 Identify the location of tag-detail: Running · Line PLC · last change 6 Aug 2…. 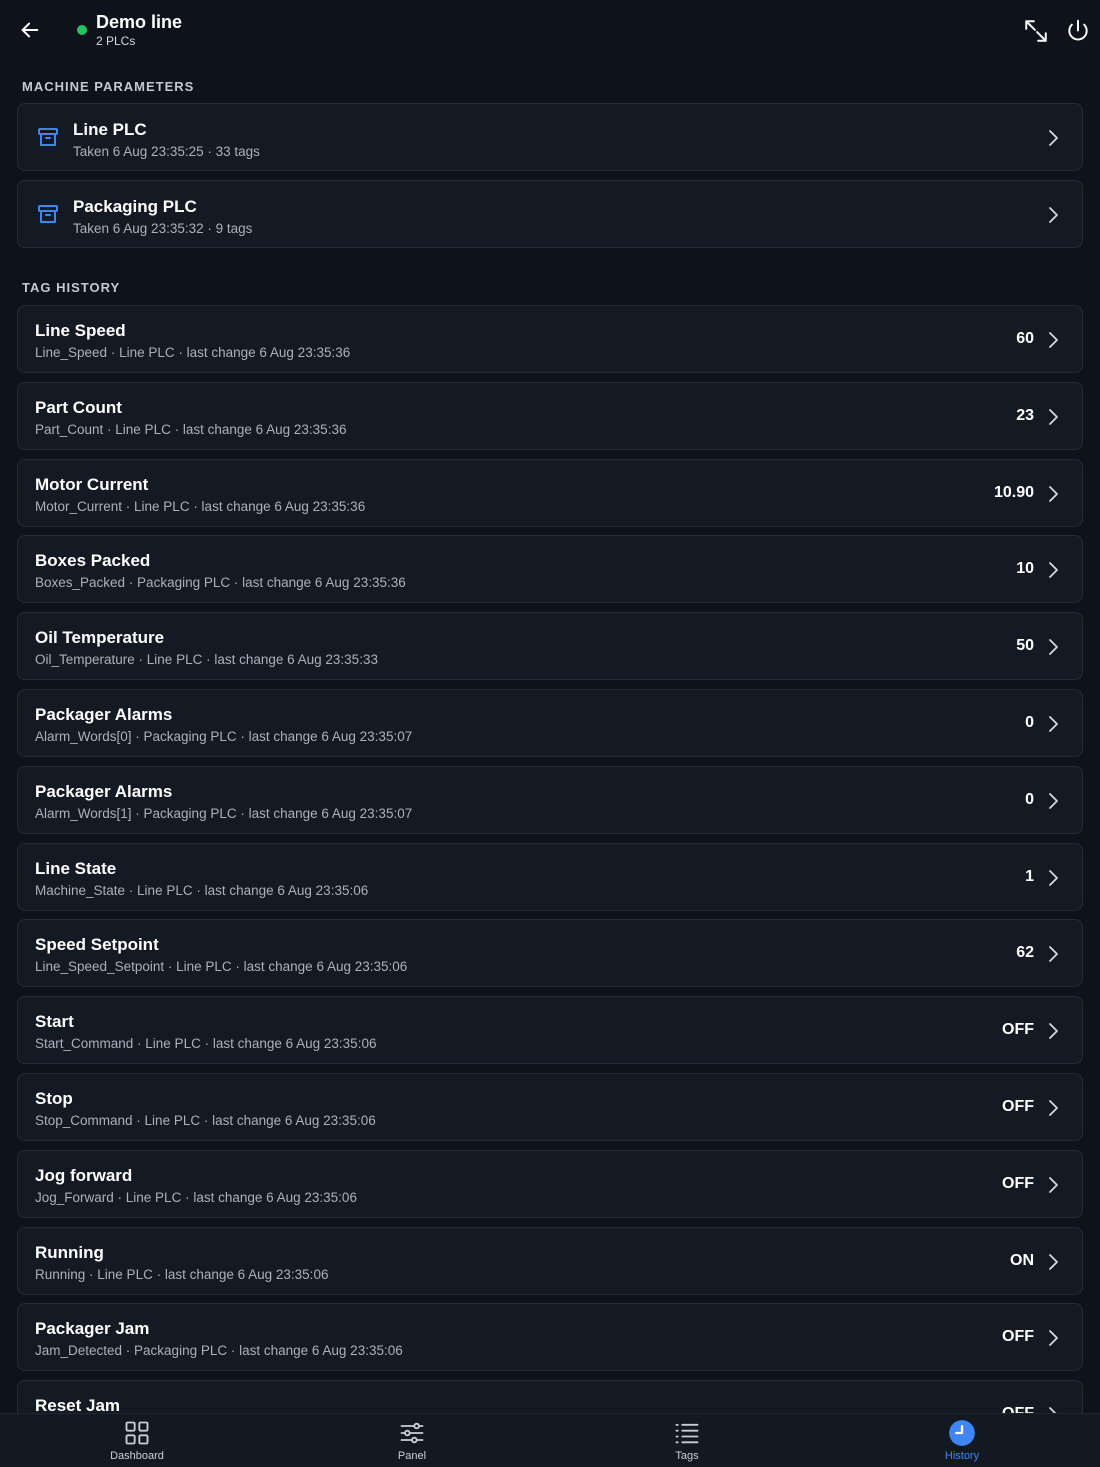
(182, 1274).